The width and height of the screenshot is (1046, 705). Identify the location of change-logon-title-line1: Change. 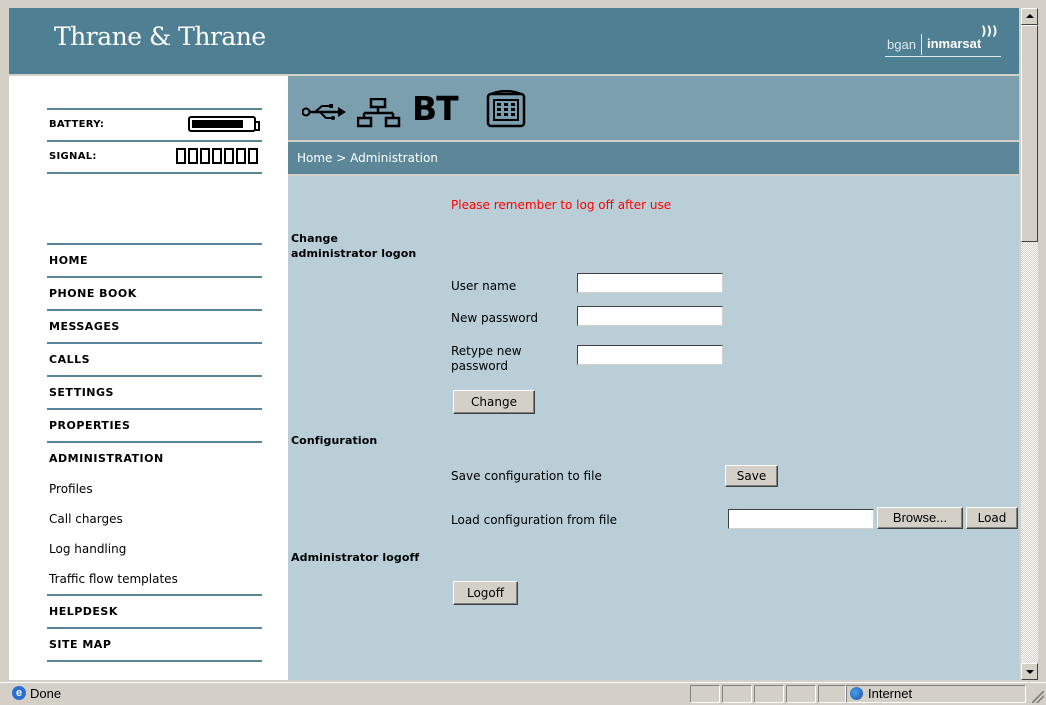
(315, 238).